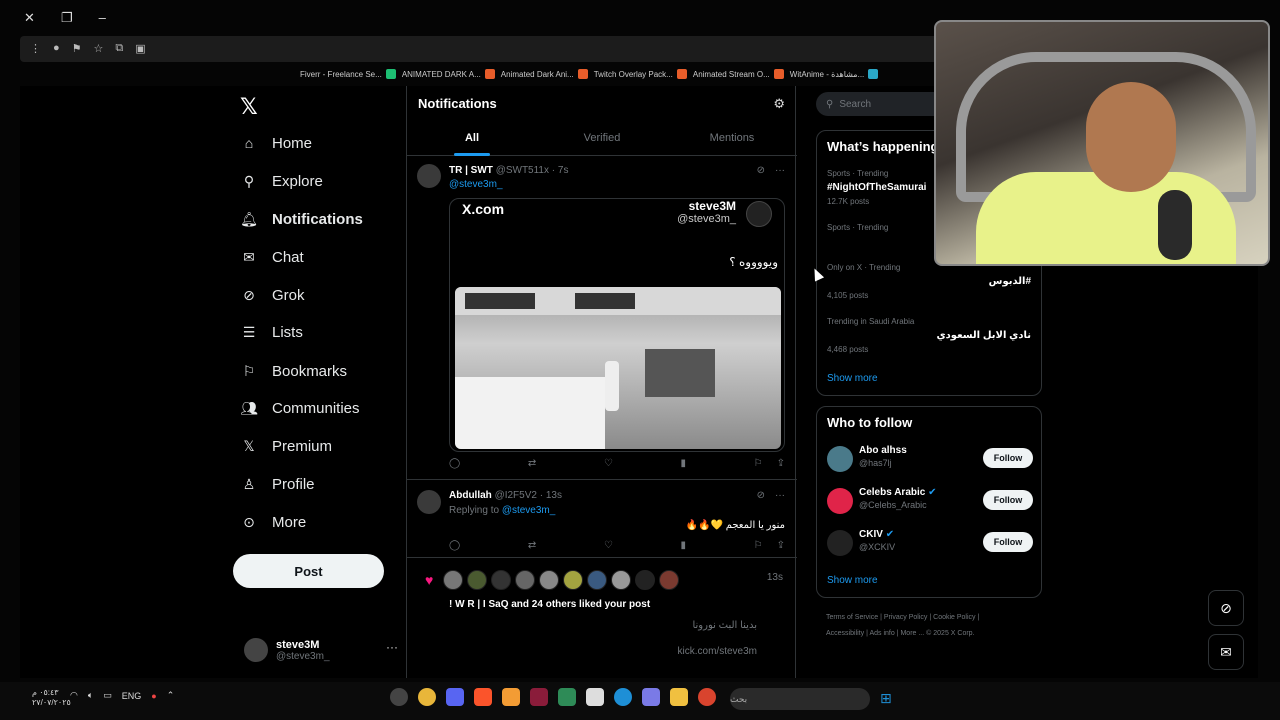 The image size is (1280, 720). What do you see at coordinates (930, 458) in the screenshot?
I see `follow-suggestion: Abo alhss @has7lj Follow` at bounding box center [930, 458].